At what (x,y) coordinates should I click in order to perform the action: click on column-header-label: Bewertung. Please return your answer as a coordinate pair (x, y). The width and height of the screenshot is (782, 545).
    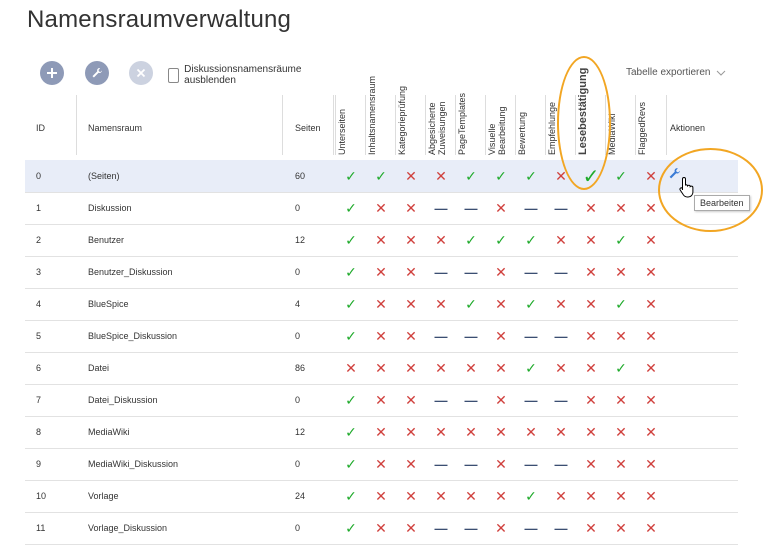
    Looking at the image, I should click on (522, 133).